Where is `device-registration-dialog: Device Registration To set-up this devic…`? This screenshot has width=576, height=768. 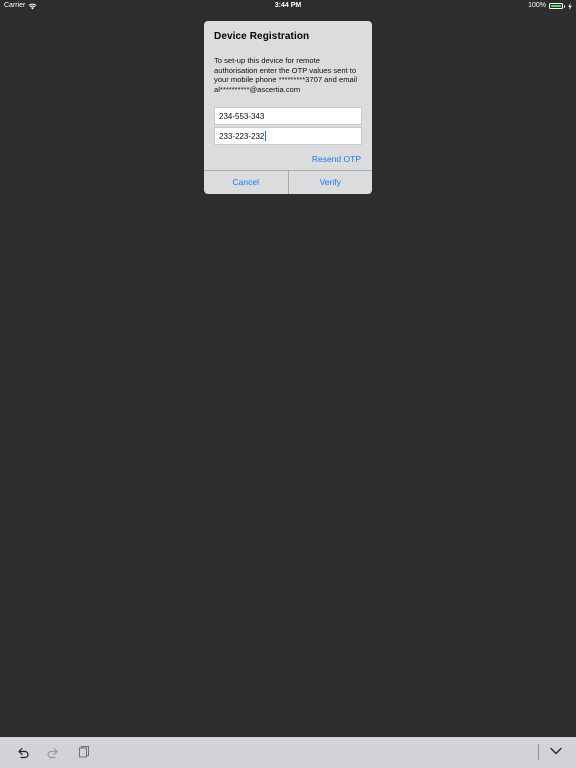 device-registration-dialog: Device Registration To set-up this devic… is located at coordinates (288, 107).